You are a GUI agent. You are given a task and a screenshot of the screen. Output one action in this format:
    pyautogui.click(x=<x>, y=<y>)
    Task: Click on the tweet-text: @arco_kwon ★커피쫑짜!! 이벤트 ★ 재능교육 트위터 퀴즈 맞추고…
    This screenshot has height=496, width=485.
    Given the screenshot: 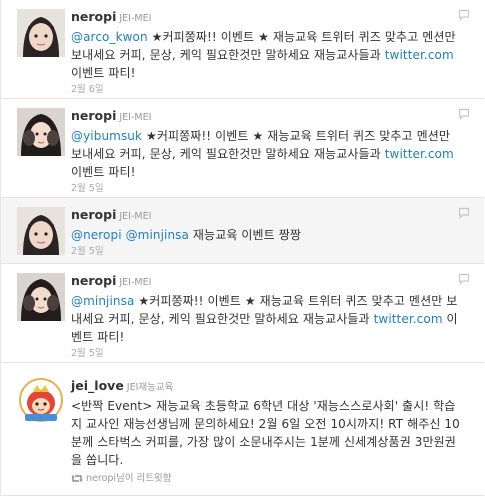 What is the action you would take?
    pyautogui.click(x=267, y=55)
    